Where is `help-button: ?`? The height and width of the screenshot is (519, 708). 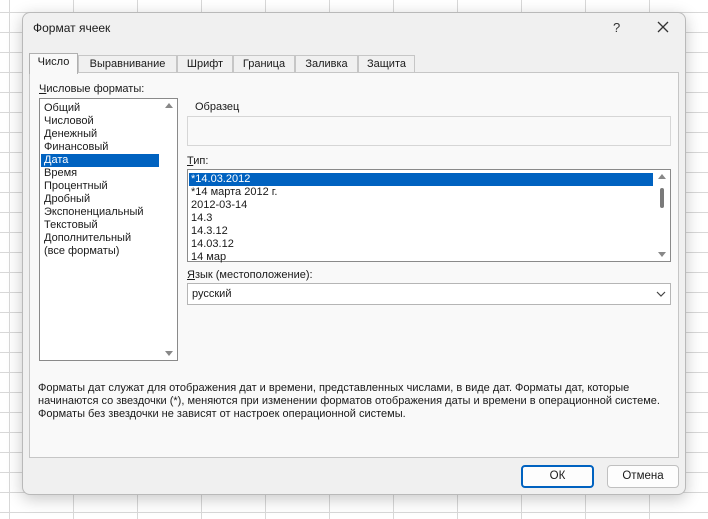 help-button: ? is located at coordinates (616, 27).